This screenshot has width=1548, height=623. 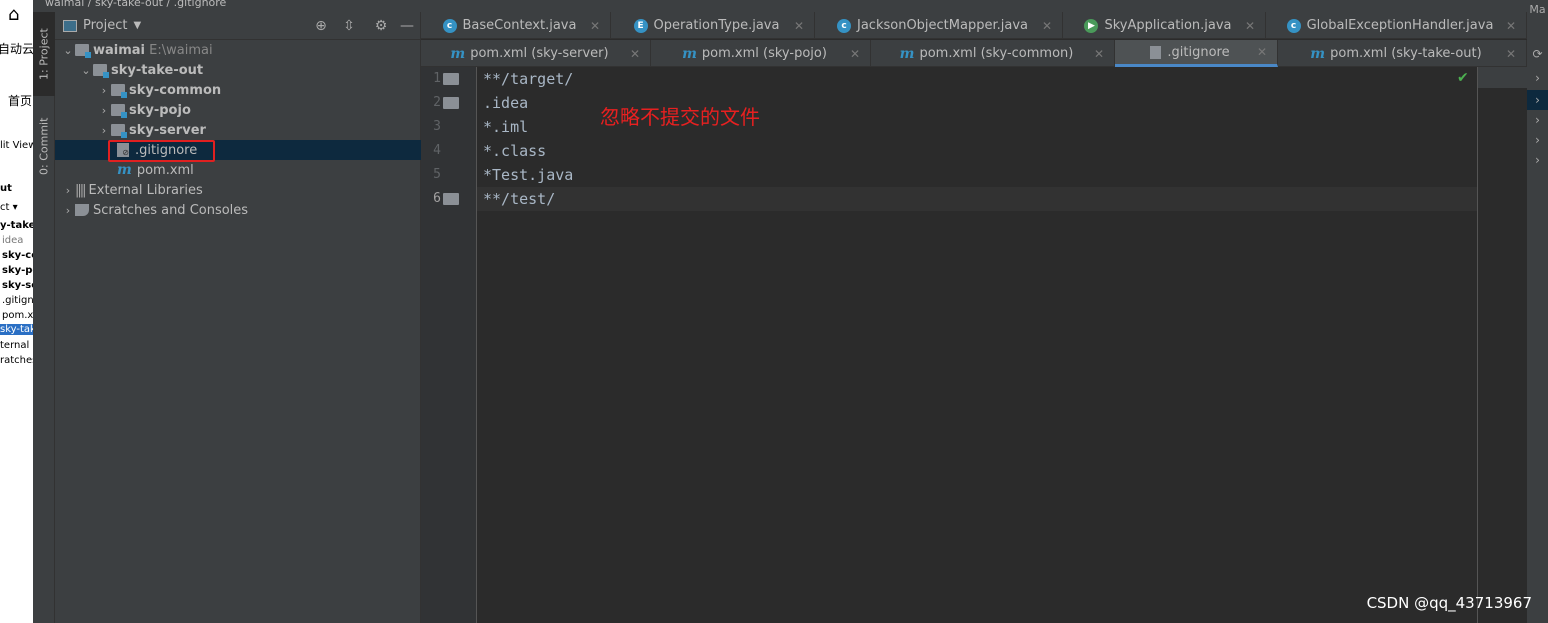 What do you see at coordinates (1503, 77) in the screenshot?
I see `scroll-thumb` at bounding box center [1503, 77].